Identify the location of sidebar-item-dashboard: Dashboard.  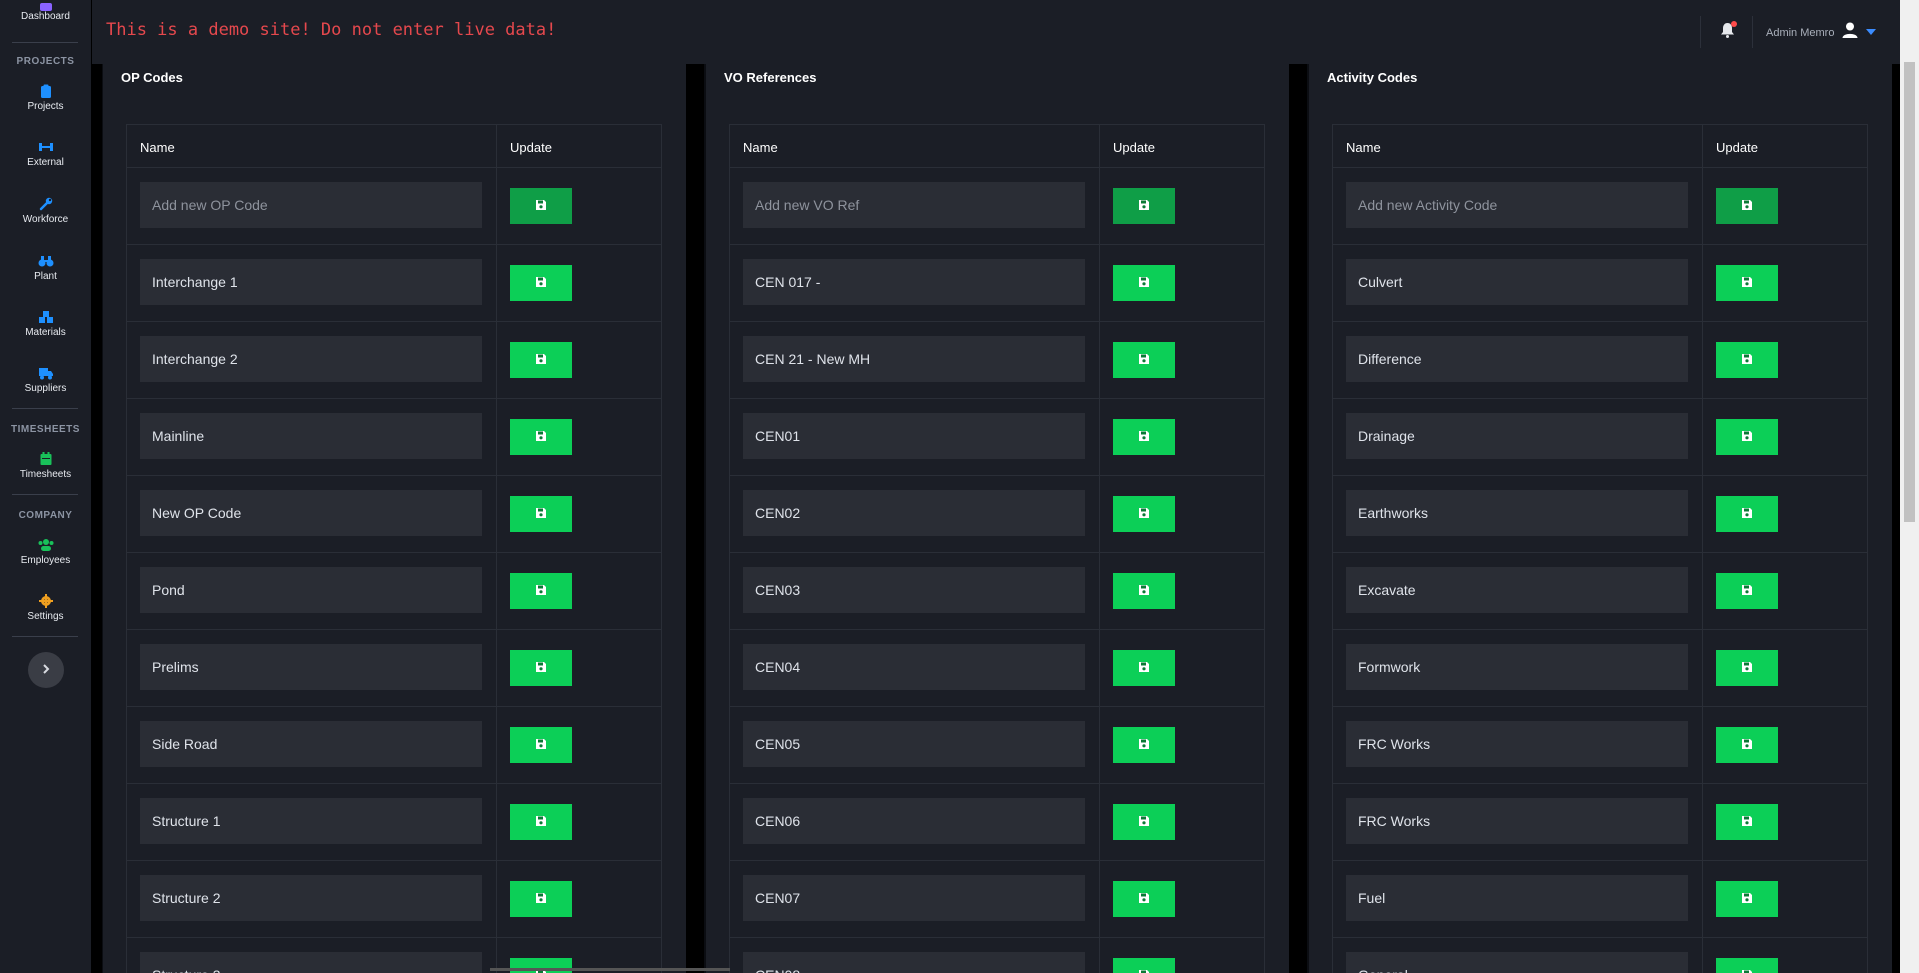
(45, 11).